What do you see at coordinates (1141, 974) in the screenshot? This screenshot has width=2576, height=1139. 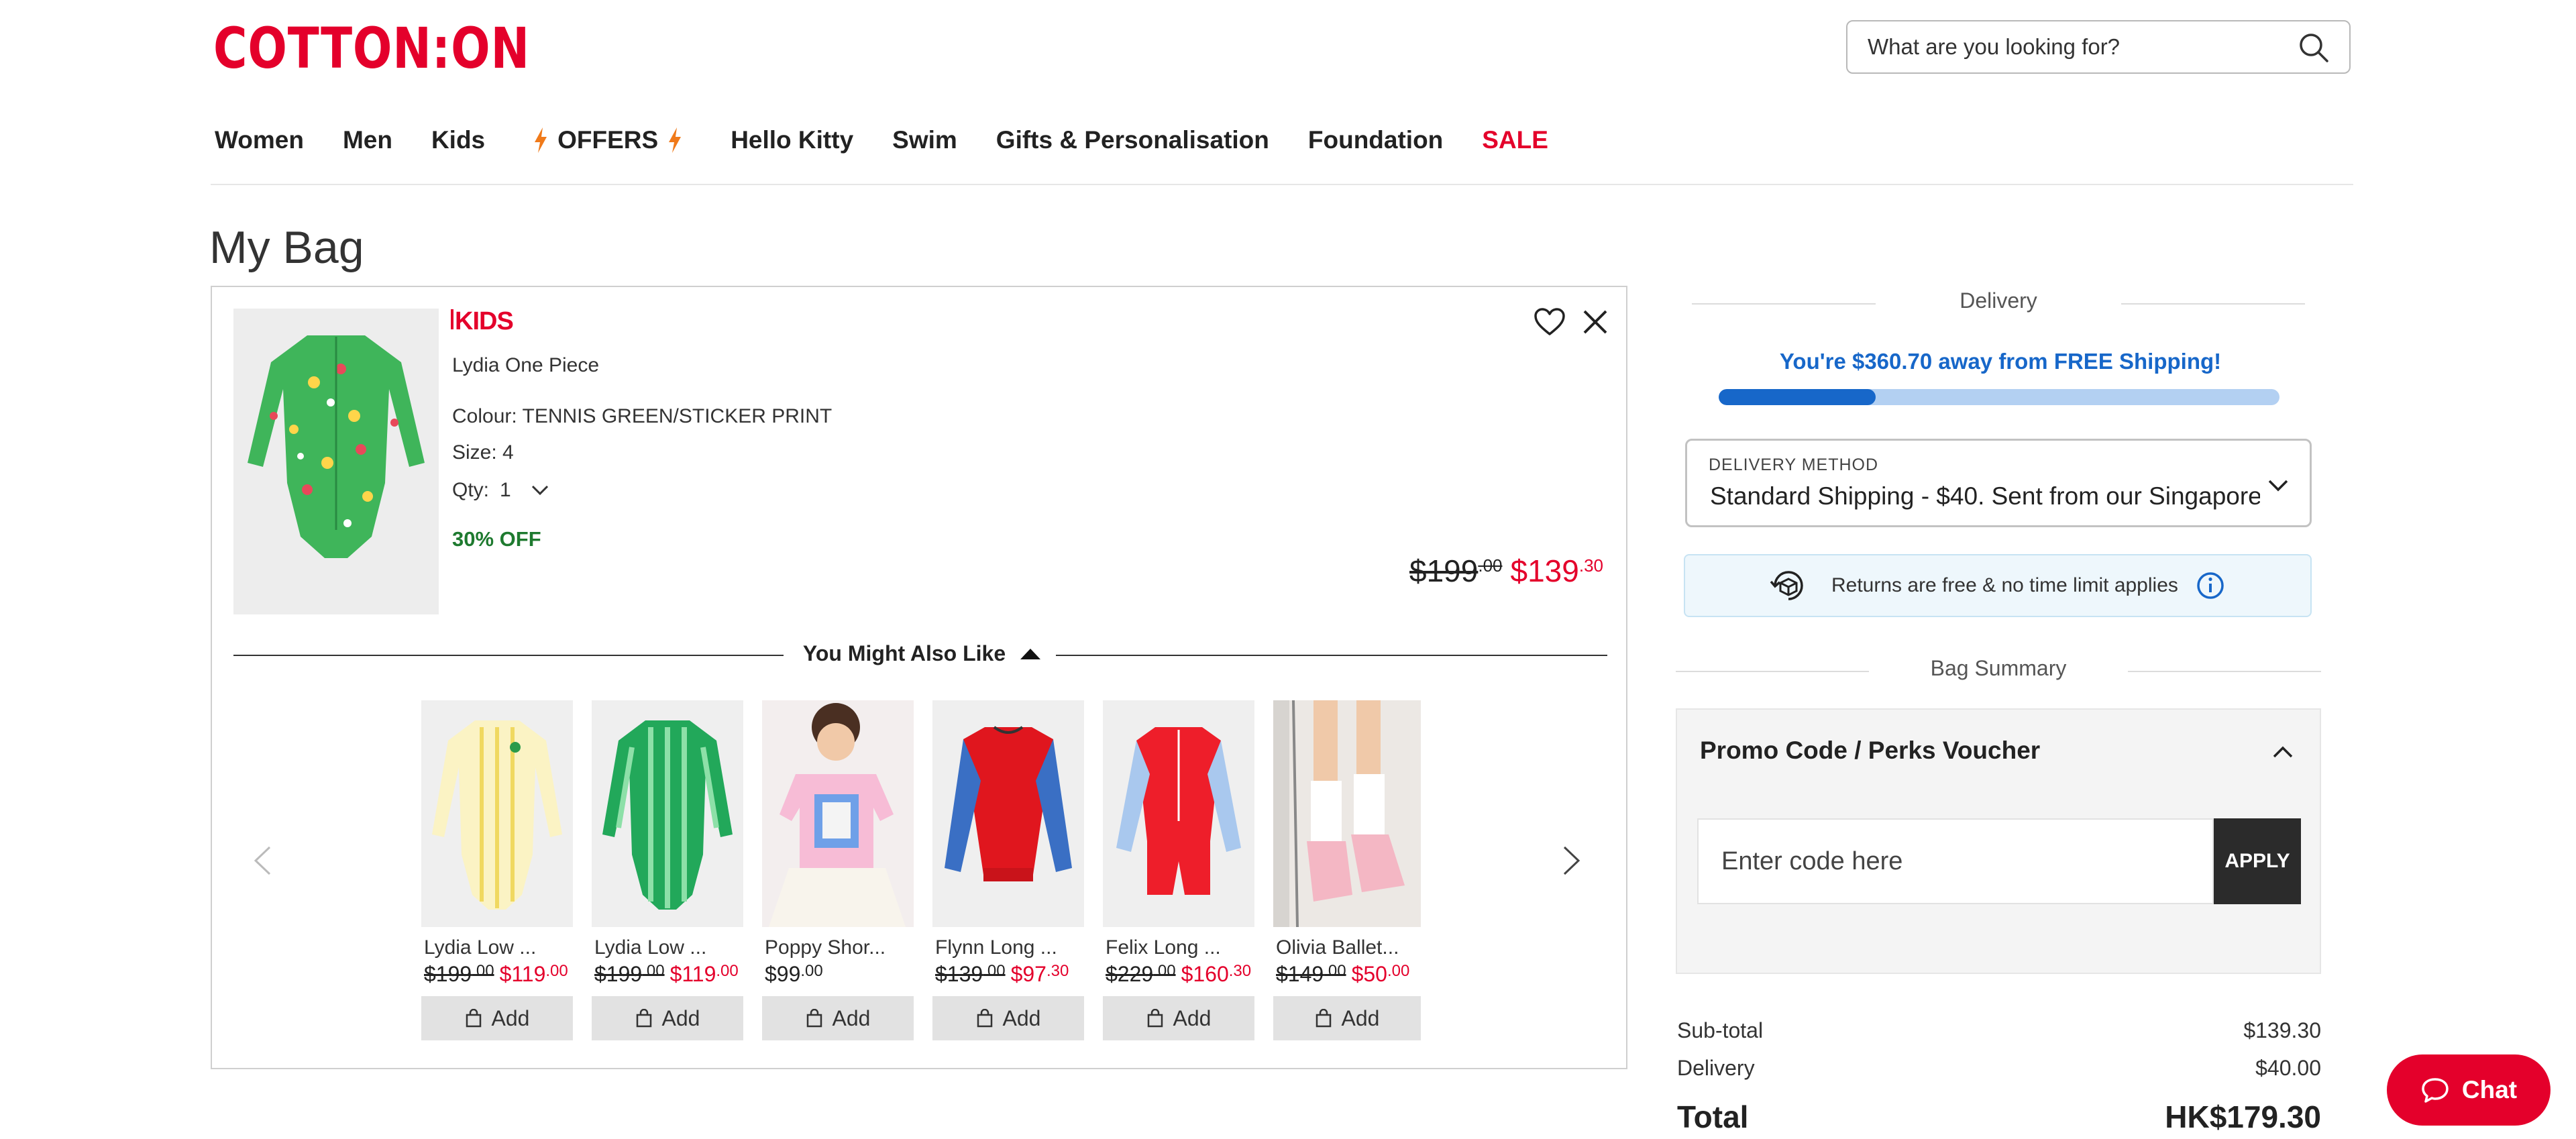 I see `price-original: $229.00` at bounding box center [1141, 974].